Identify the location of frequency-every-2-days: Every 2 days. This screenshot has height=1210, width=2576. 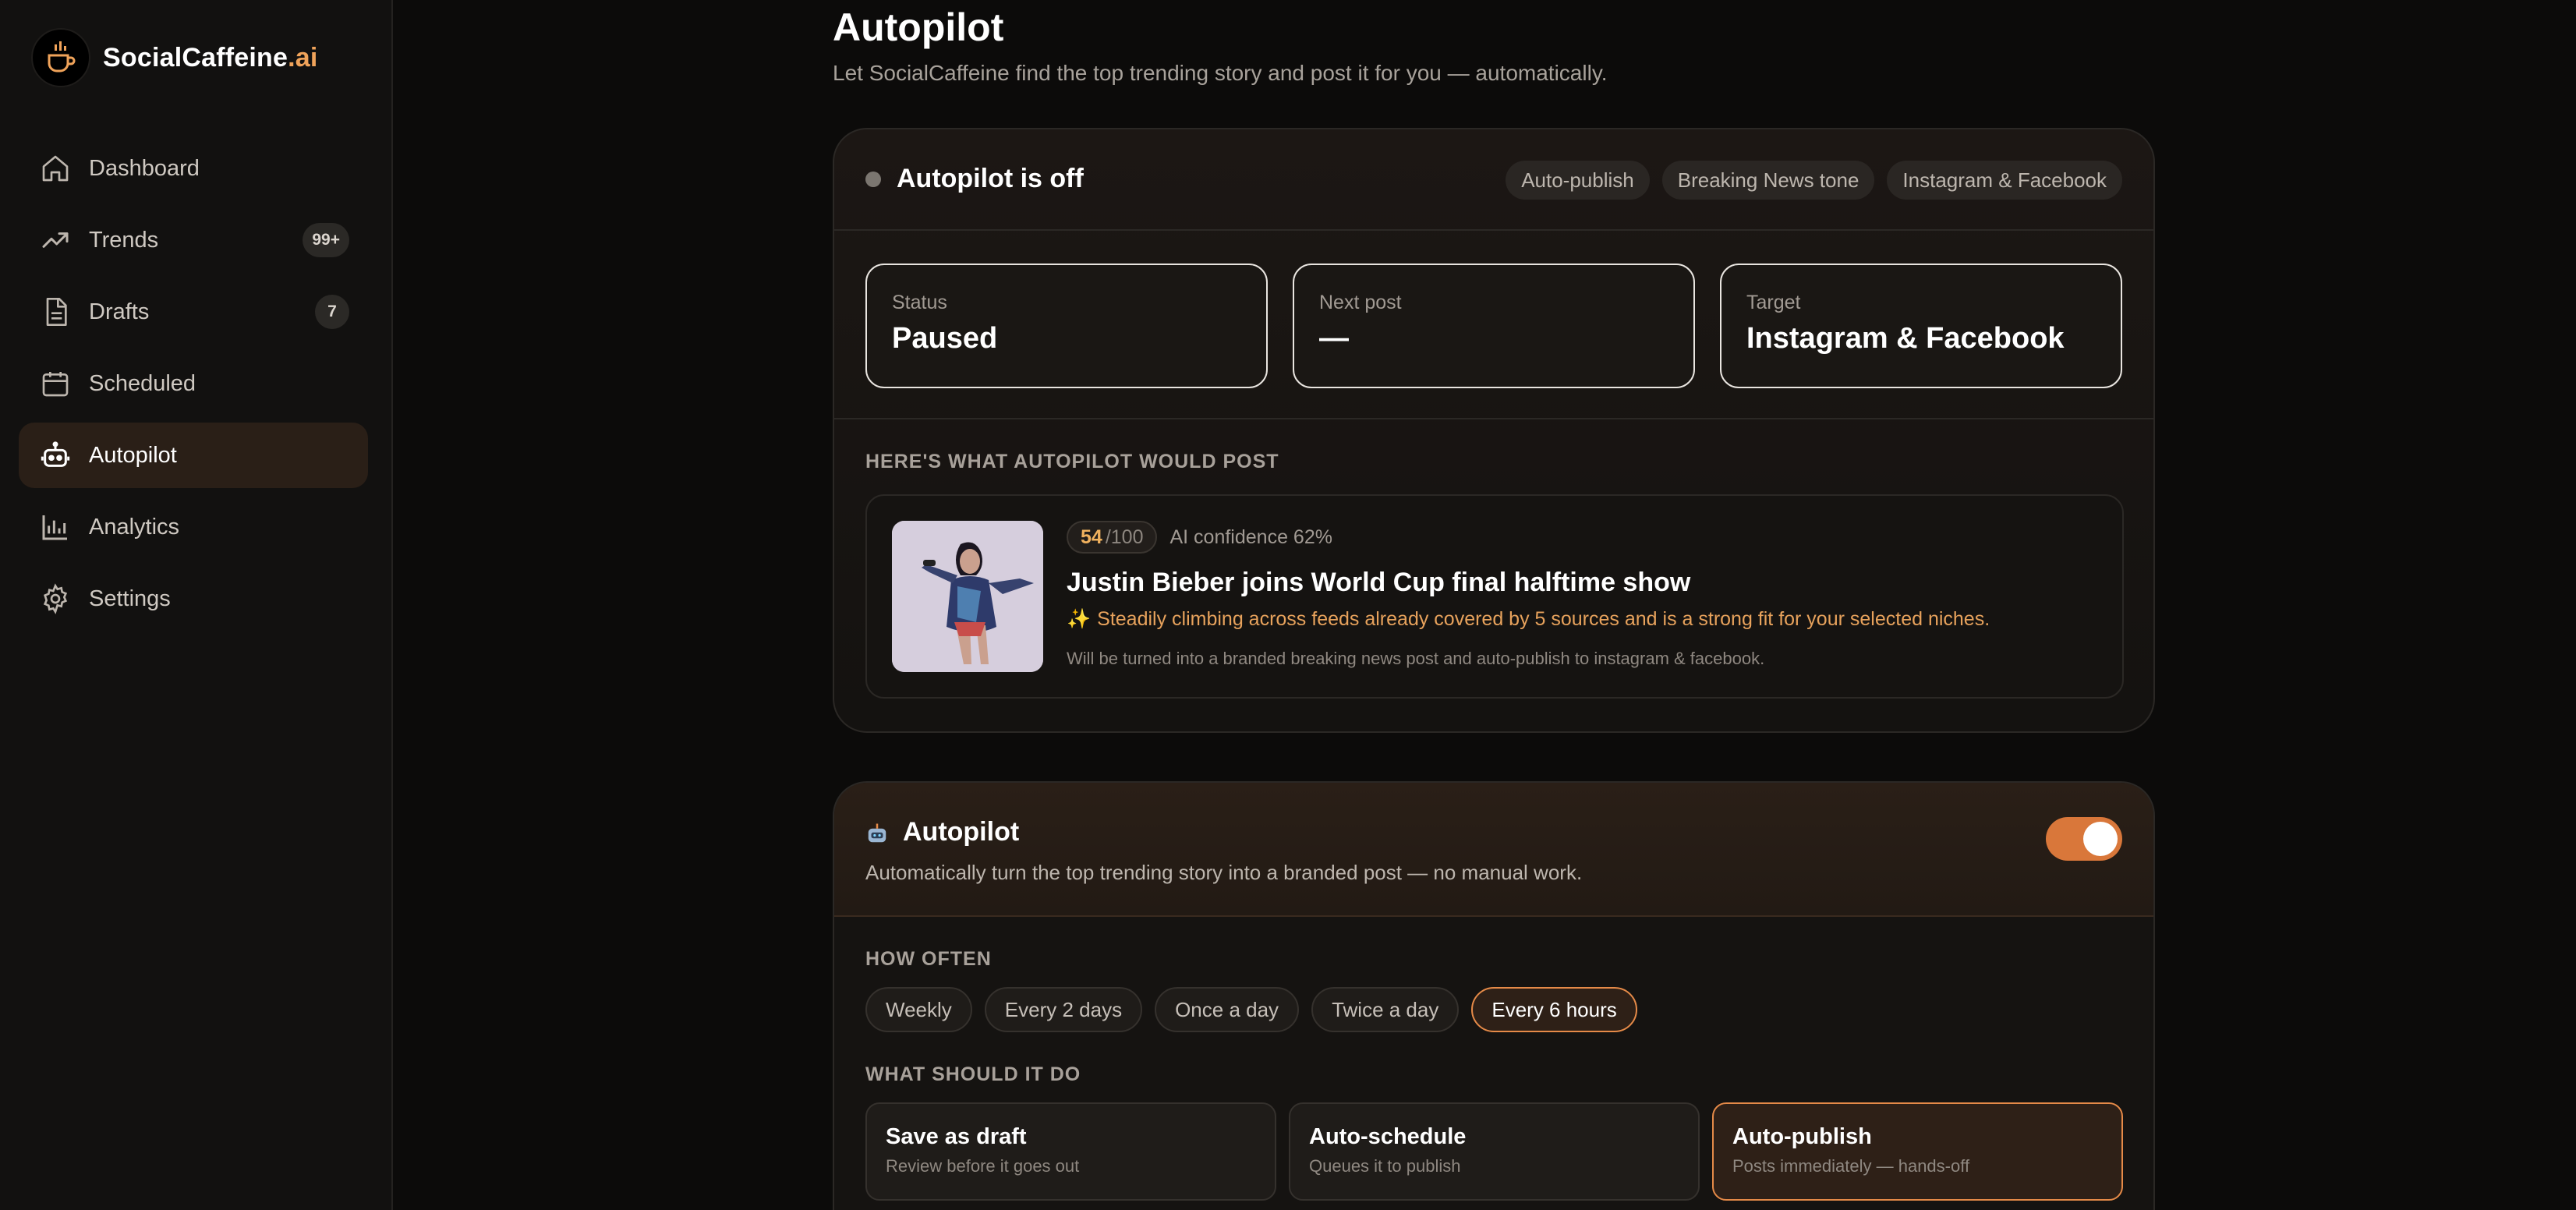
(1063, 1009).